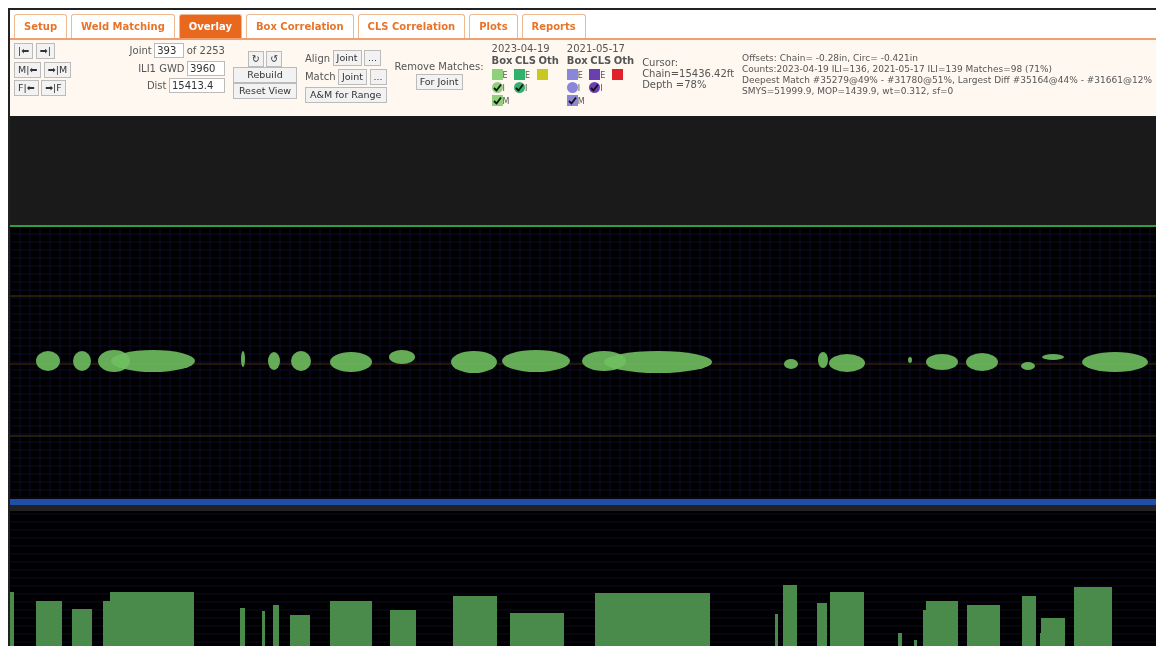  I want to click on field-label: Match, so click(320, 77).